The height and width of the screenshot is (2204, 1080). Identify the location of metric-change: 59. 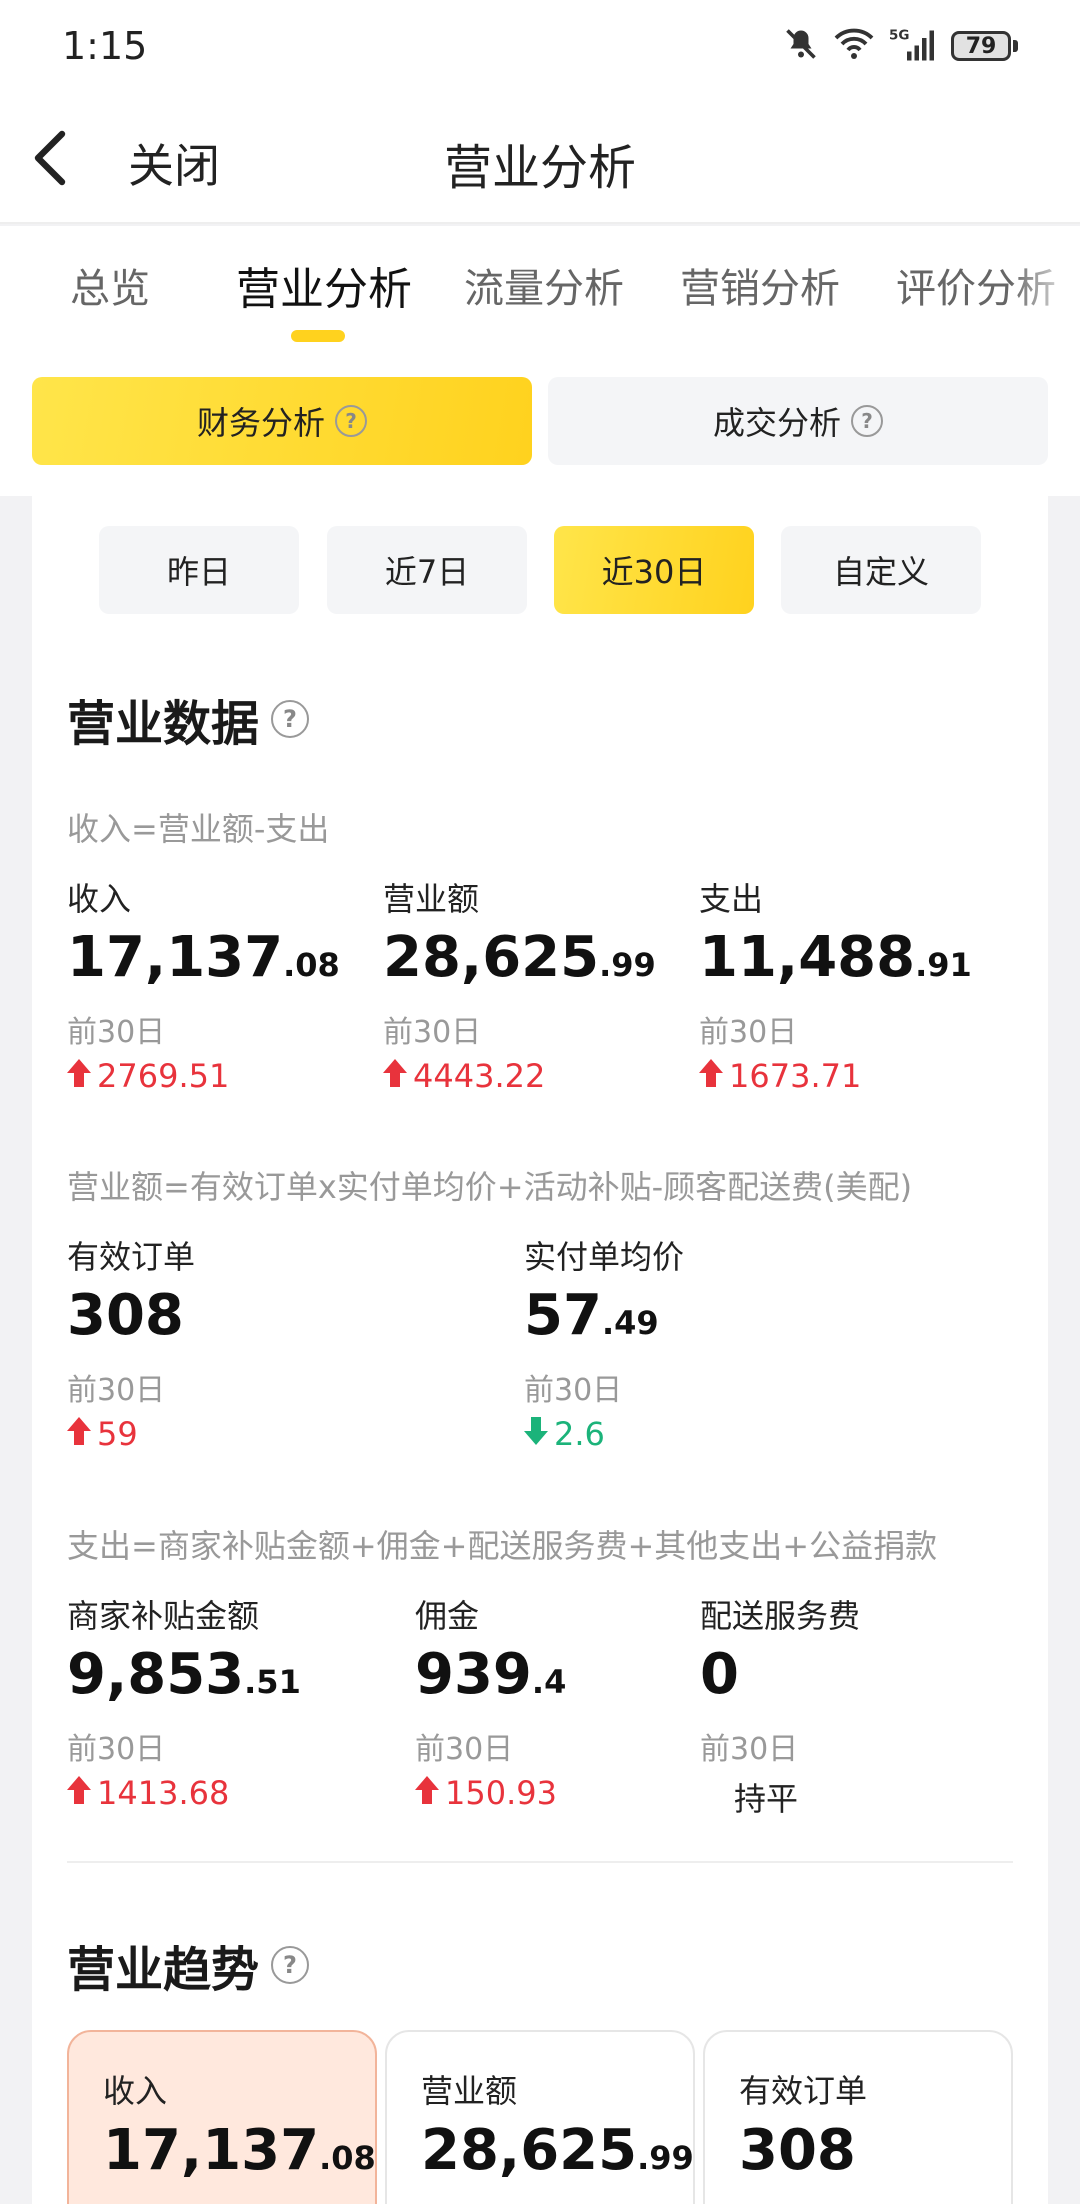
(131, 1434).